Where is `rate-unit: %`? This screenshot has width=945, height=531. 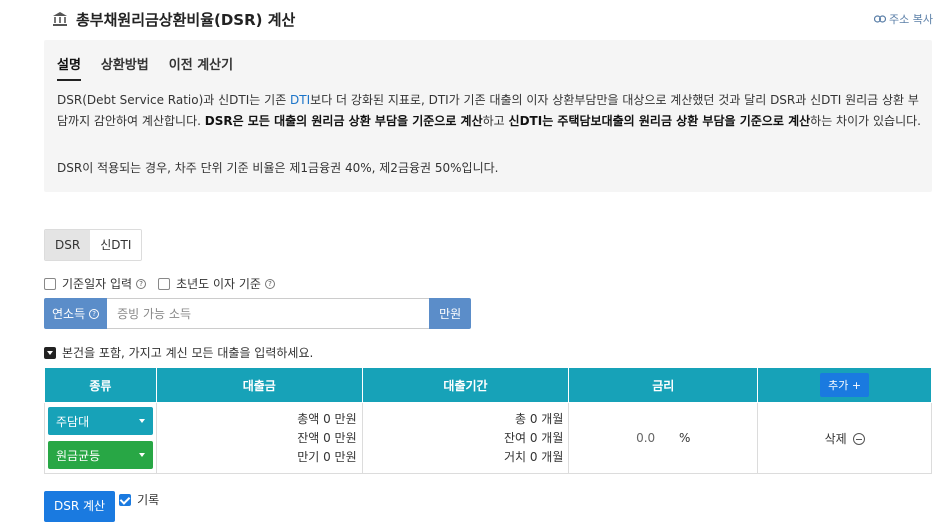 rate-unit: % is located at coordinates (685, 438).